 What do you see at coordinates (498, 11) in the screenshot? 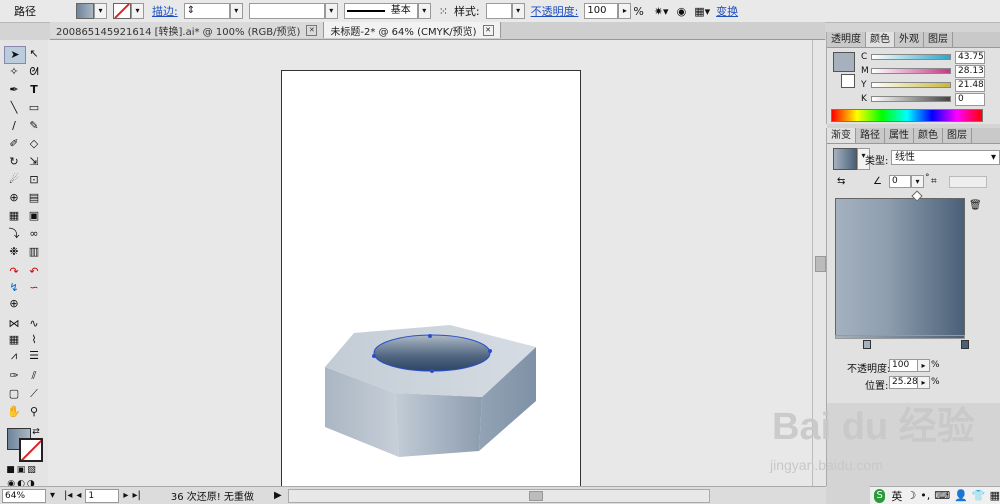
I see `style-swatch` at bounding box center [498, 11].